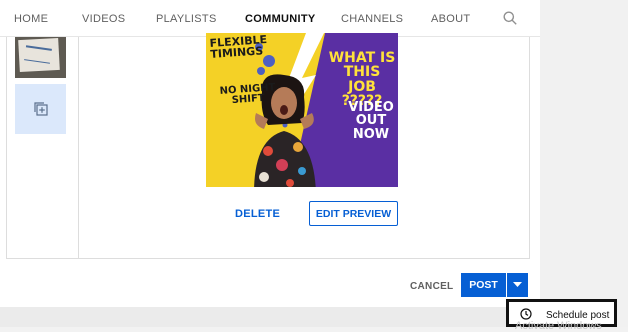 Image resolution: width=628 pixels, height=332 pixels. I want to click on schedule-post-menu-item: Activate Windows Schedule post, so click(561, 315).